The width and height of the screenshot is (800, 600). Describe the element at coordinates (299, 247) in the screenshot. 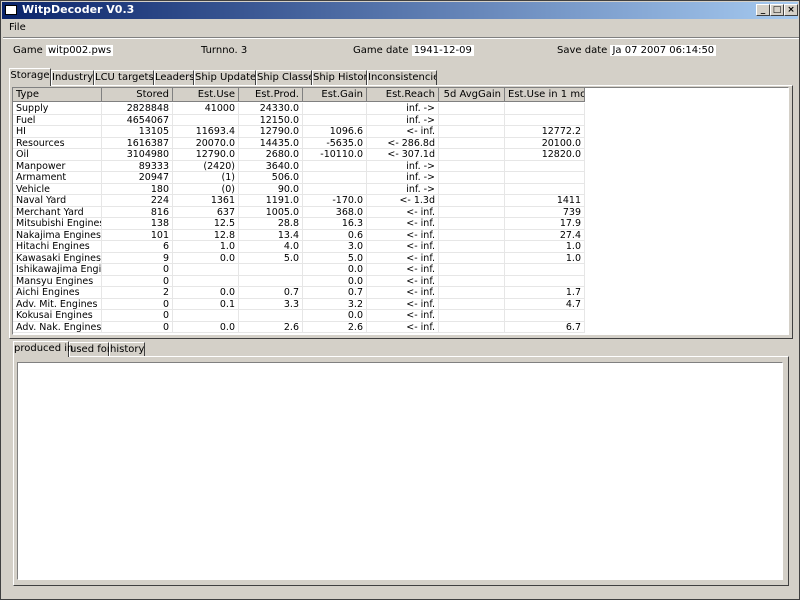

I see `table-row: Hitachi Engines 6 1.0 4.0 3.0 <- inf. 1.0` at that location.